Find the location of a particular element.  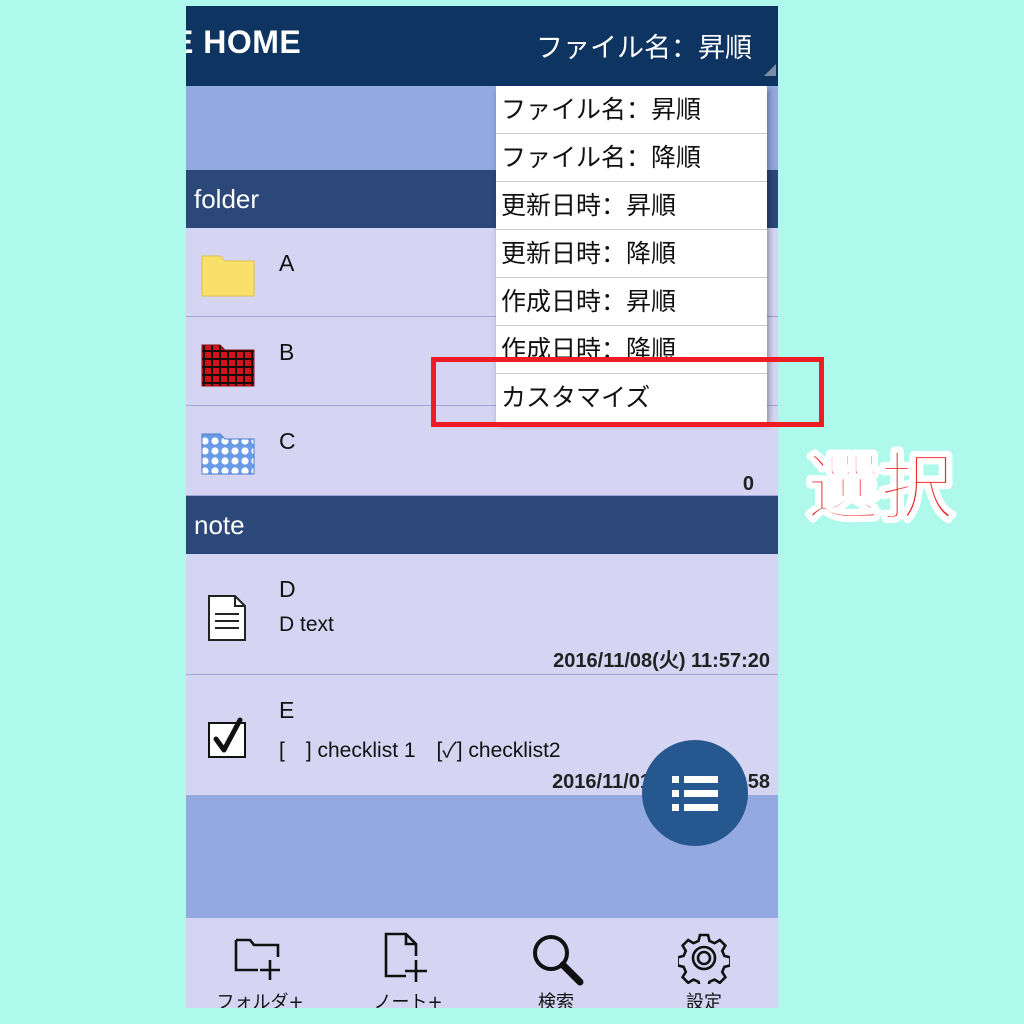

note-title: D is located at coordinates (287, 589).